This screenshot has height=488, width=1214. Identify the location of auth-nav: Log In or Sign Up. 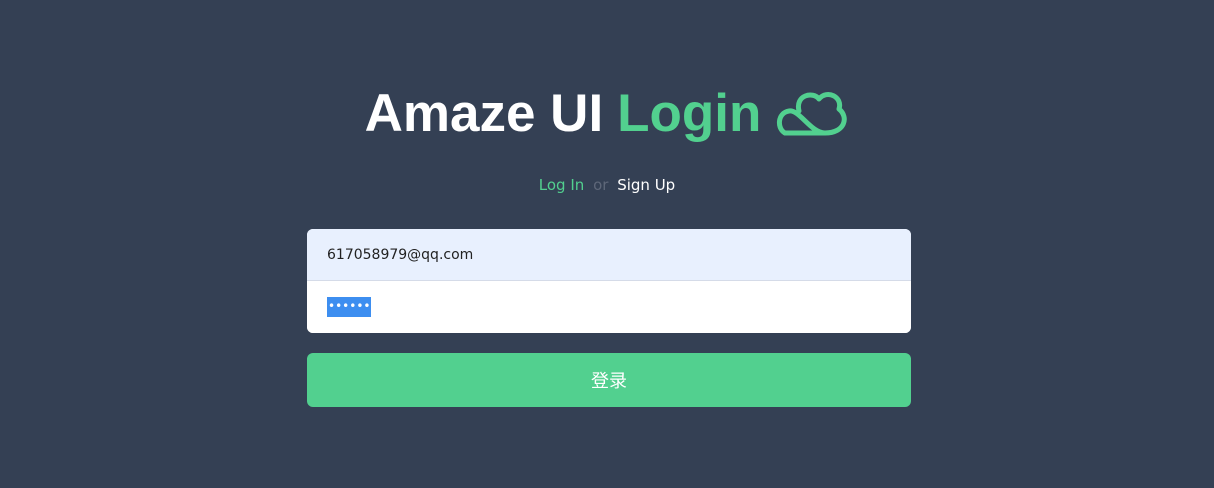
(607, 185).